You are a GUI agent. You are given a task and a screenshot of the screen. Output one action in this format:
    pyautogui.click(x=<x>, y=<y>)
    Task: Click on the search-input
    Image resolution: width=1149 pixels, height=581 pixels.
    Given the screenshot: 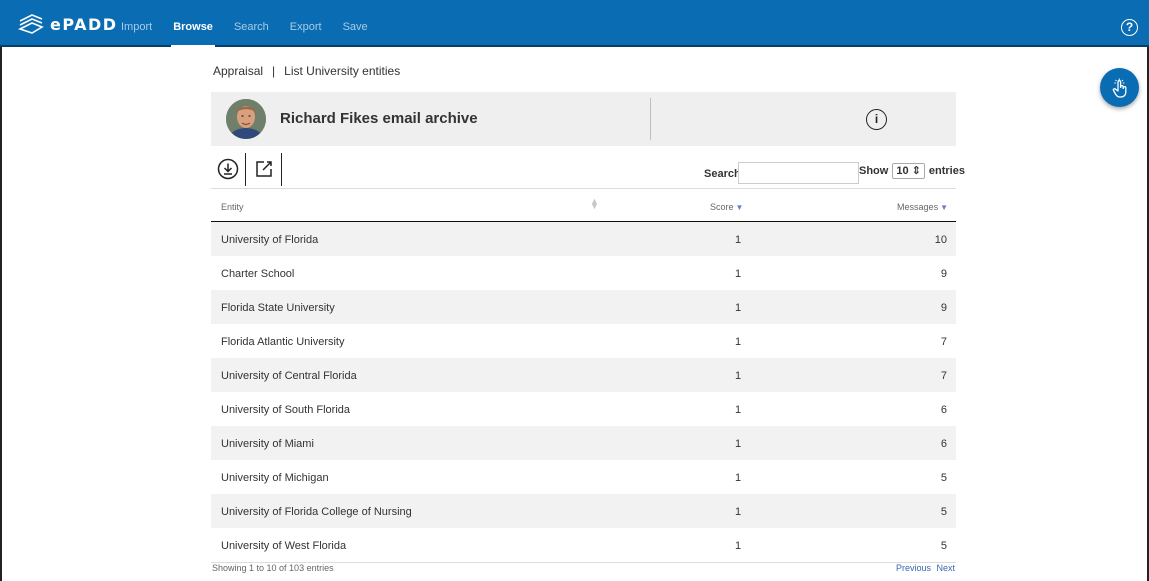 What is the action you would take?
    pyautogui.click(x=798, y=173)
    